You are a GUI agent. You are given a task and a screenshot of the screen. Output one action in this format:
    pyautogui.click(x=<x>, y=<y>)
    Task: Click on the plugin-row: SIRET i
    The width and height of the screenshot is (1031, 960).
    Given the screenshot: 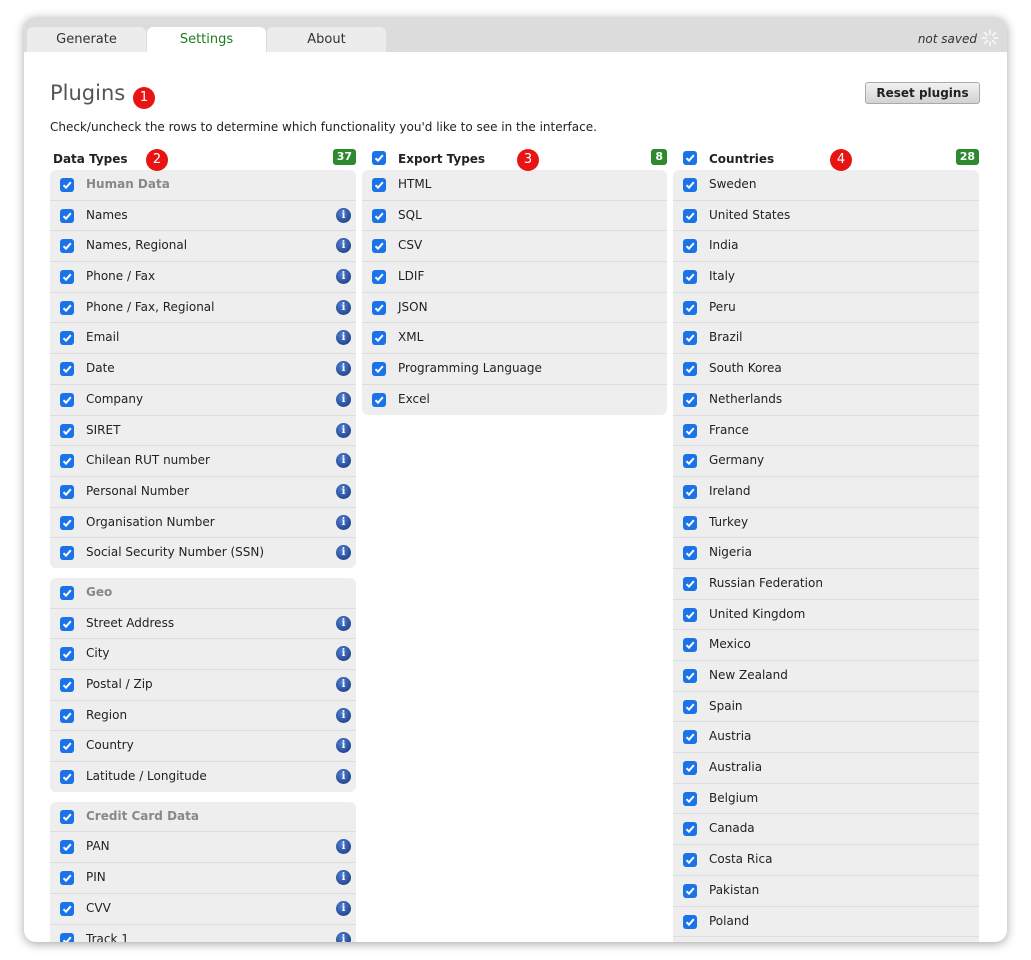 What is the action you would take?
    pyautogui.click(x=203, y=431)
    